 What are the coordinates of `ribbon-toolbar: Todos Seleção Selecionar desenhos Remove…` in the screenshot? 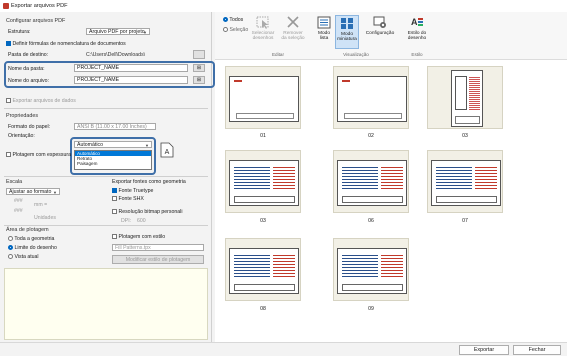 It's located at (391, 36).